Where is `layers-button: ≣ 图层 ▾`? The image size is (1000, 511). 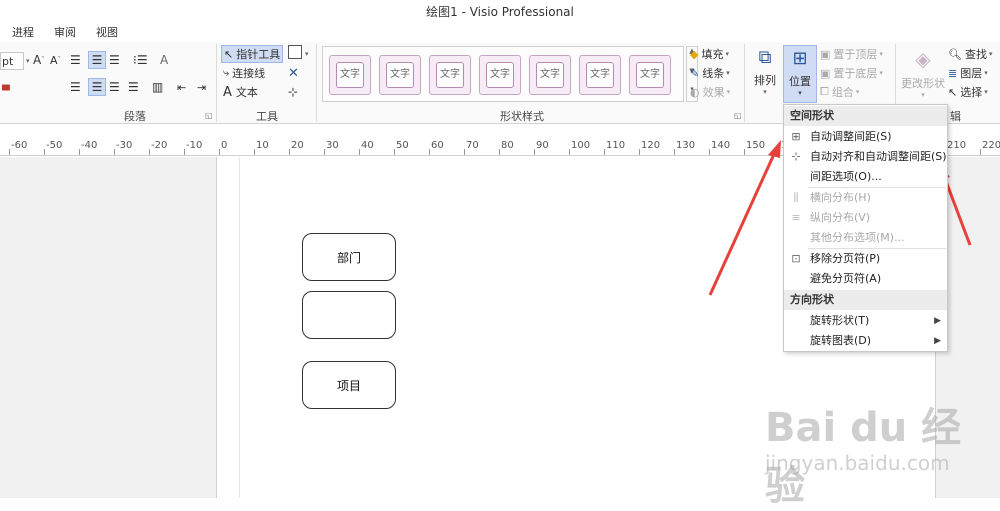
layers-button: ≣ 图层 ▾ is located at coordinates (968, 73).